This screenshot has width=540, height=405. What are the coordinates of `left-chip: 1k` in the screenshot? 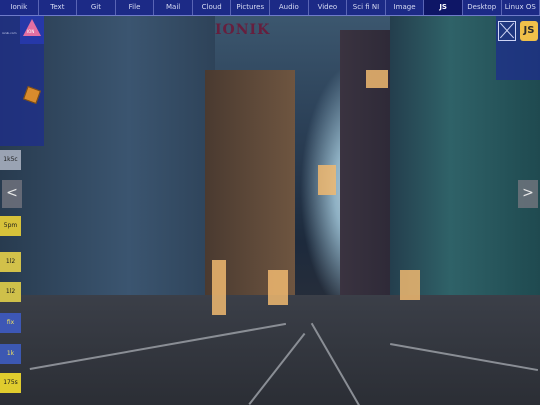 It's located at (10, 354).